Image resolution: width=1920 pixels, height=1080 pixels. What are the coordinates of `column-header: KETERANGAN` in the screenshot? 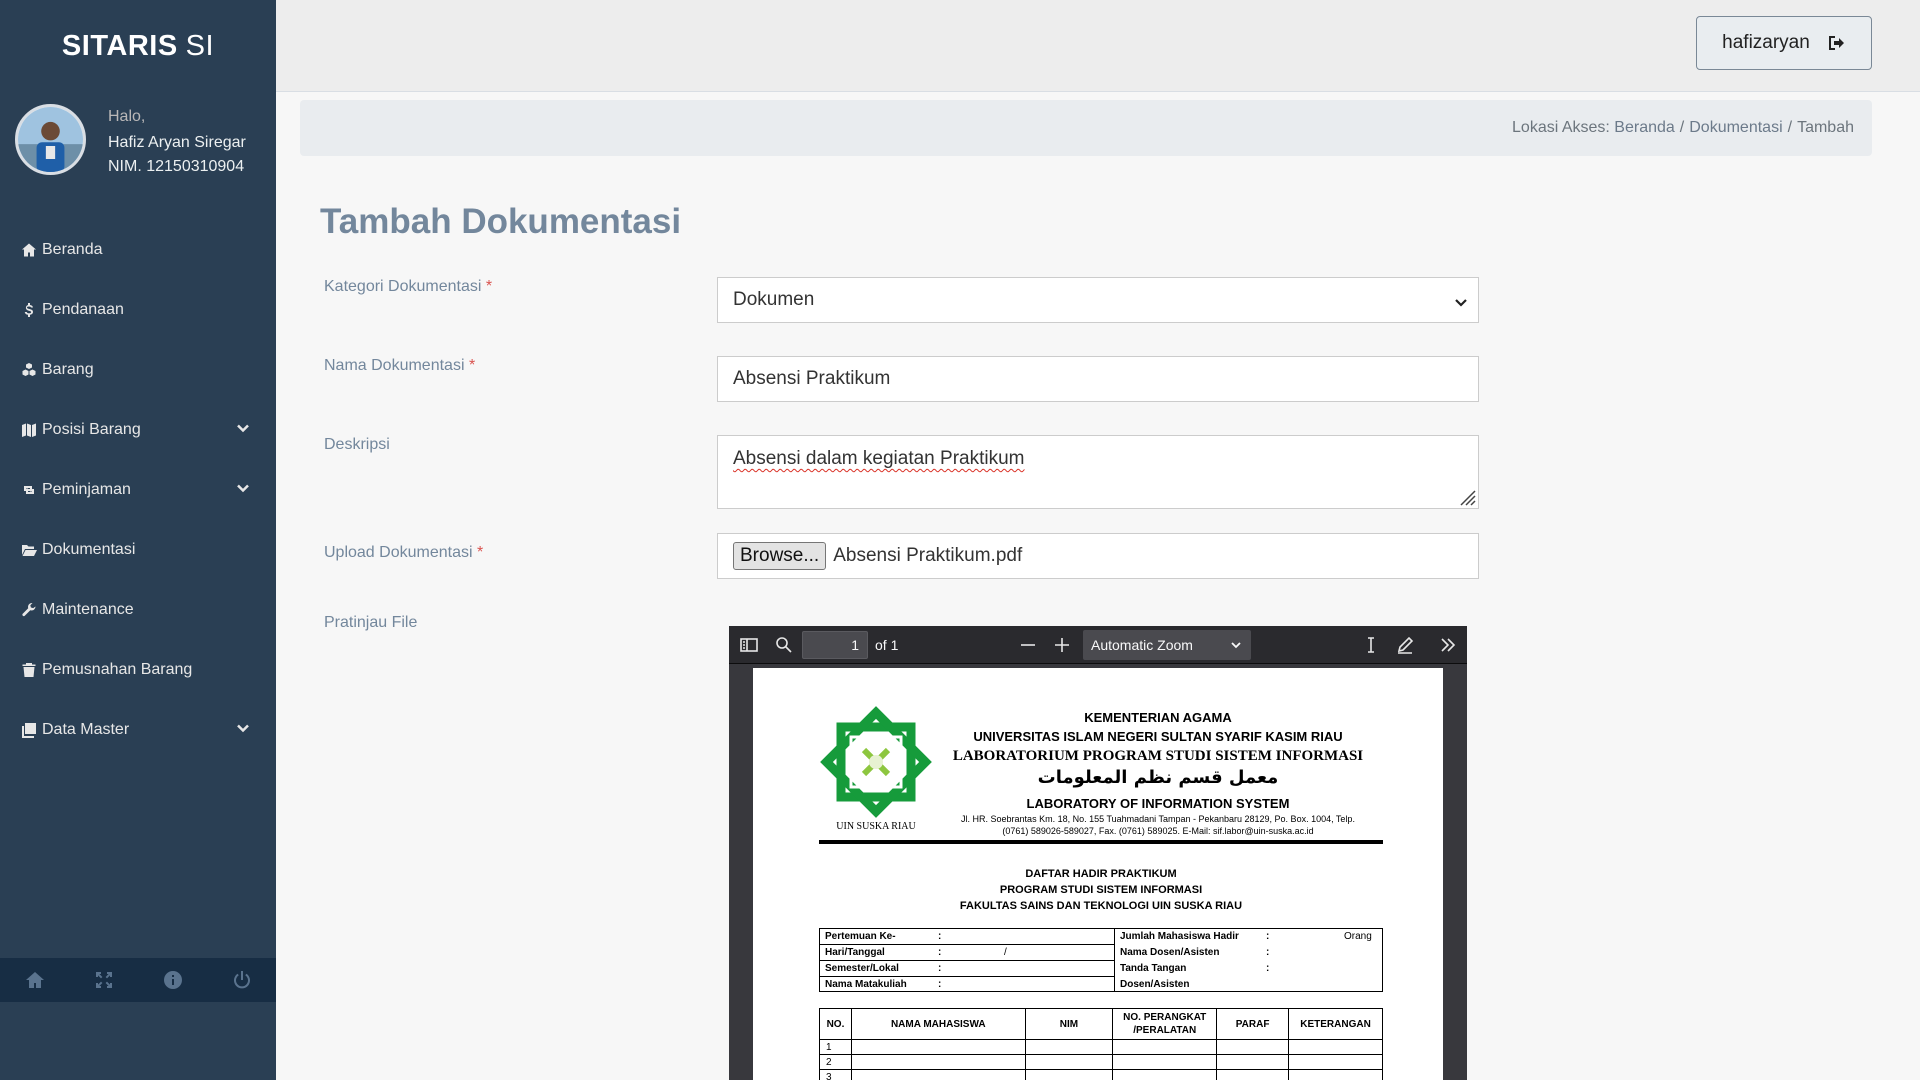 It's located at (1335, 1024).